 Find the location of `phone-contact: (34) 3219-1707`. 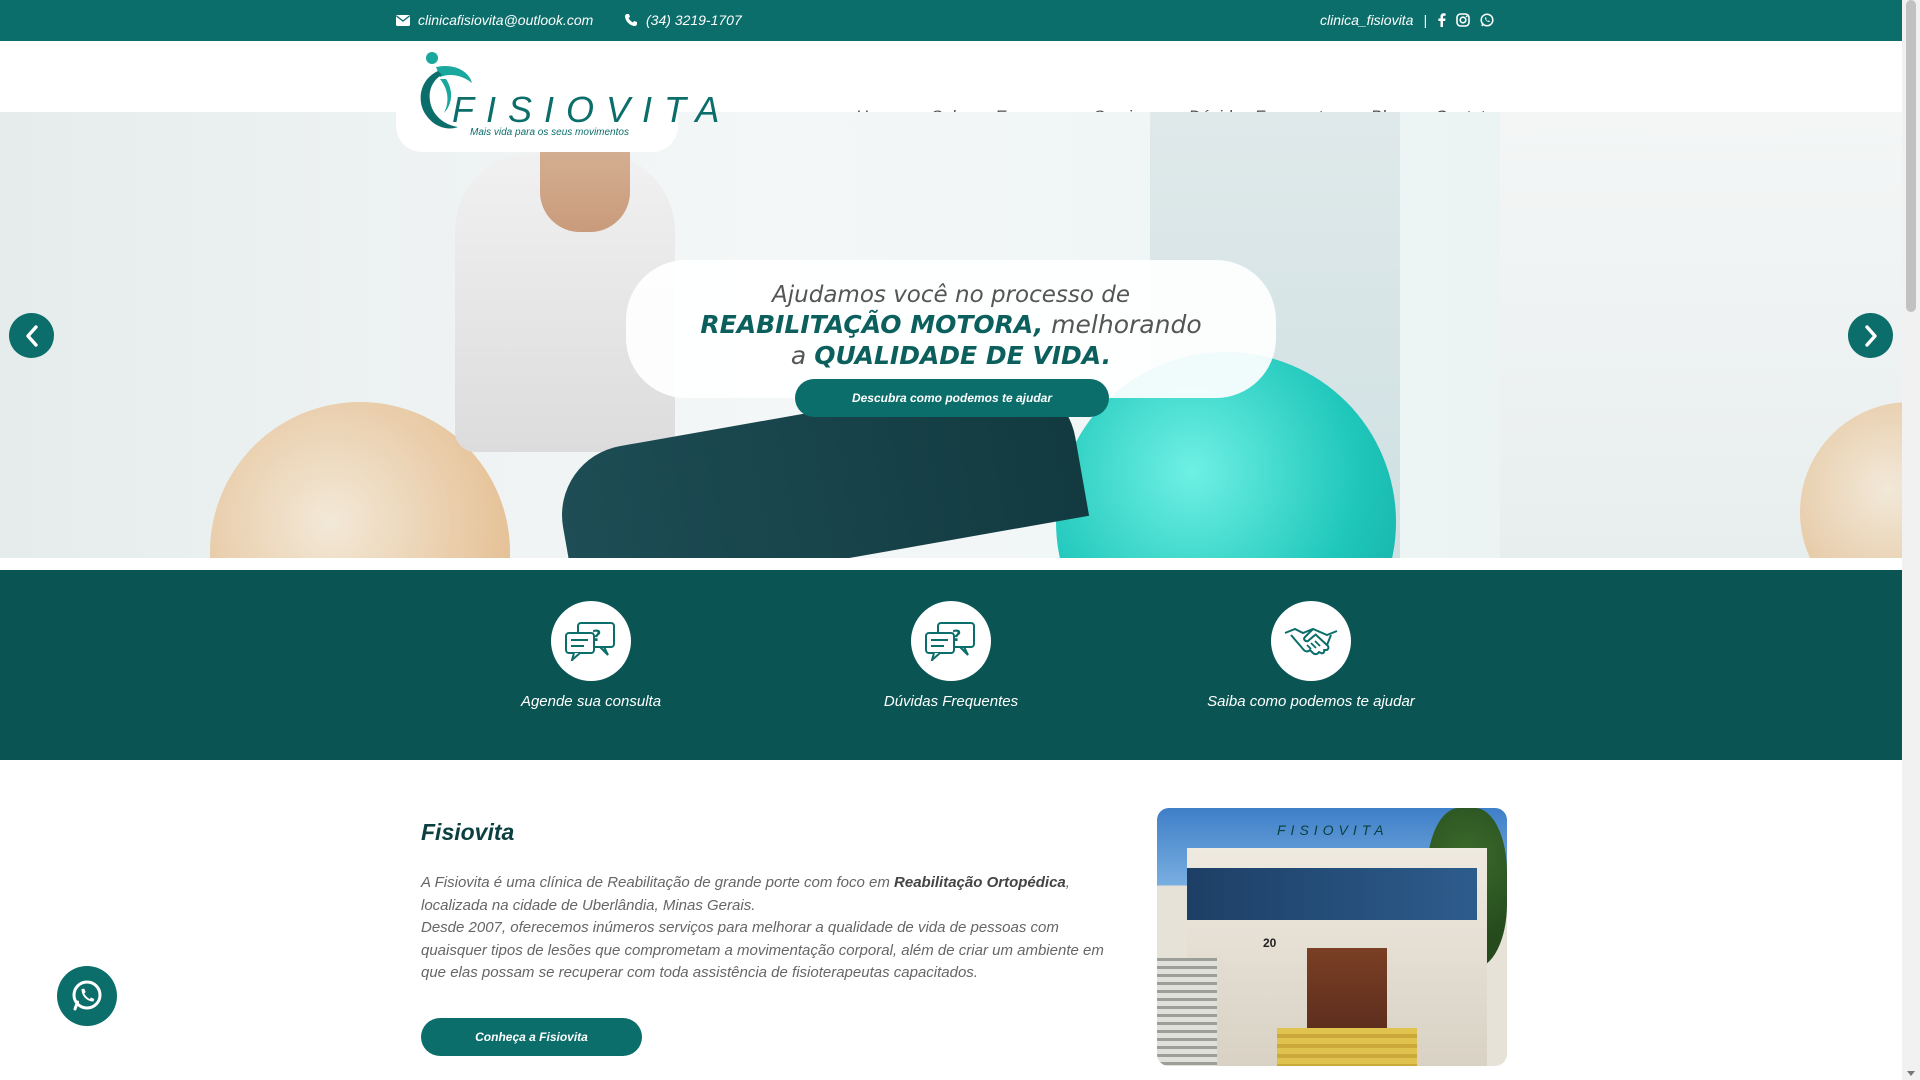

phone-contact: (34) 3219-1707 is located at coordinates (683, 20).